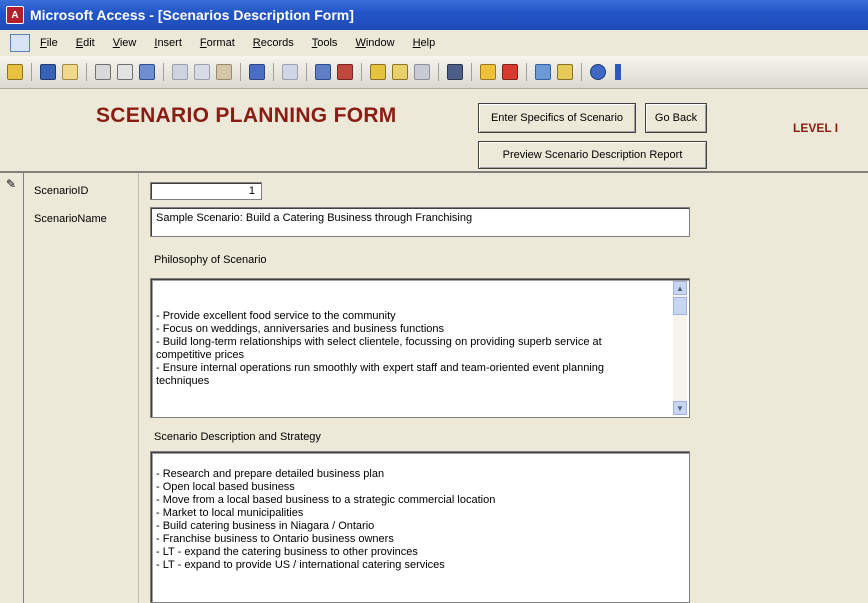  I want to click on level-label: LEVEL I, so click(816, 128).